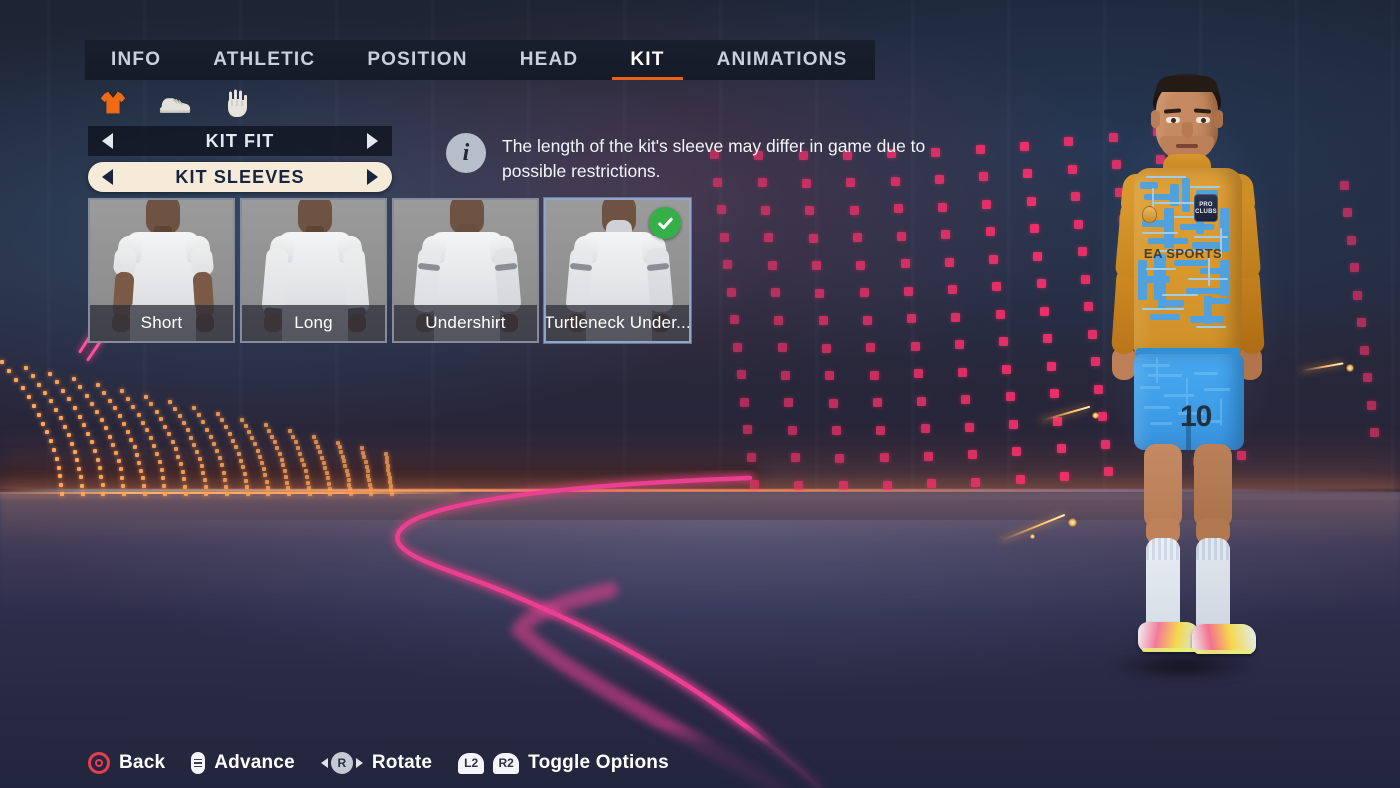 The height and width of the screenshot is (788, 1400). What do you see at coordinates (563, 763) in the screenshot?
I see `legend-toggle-options: L2 R2 Toggle Options` at bounding box center [563, 763].